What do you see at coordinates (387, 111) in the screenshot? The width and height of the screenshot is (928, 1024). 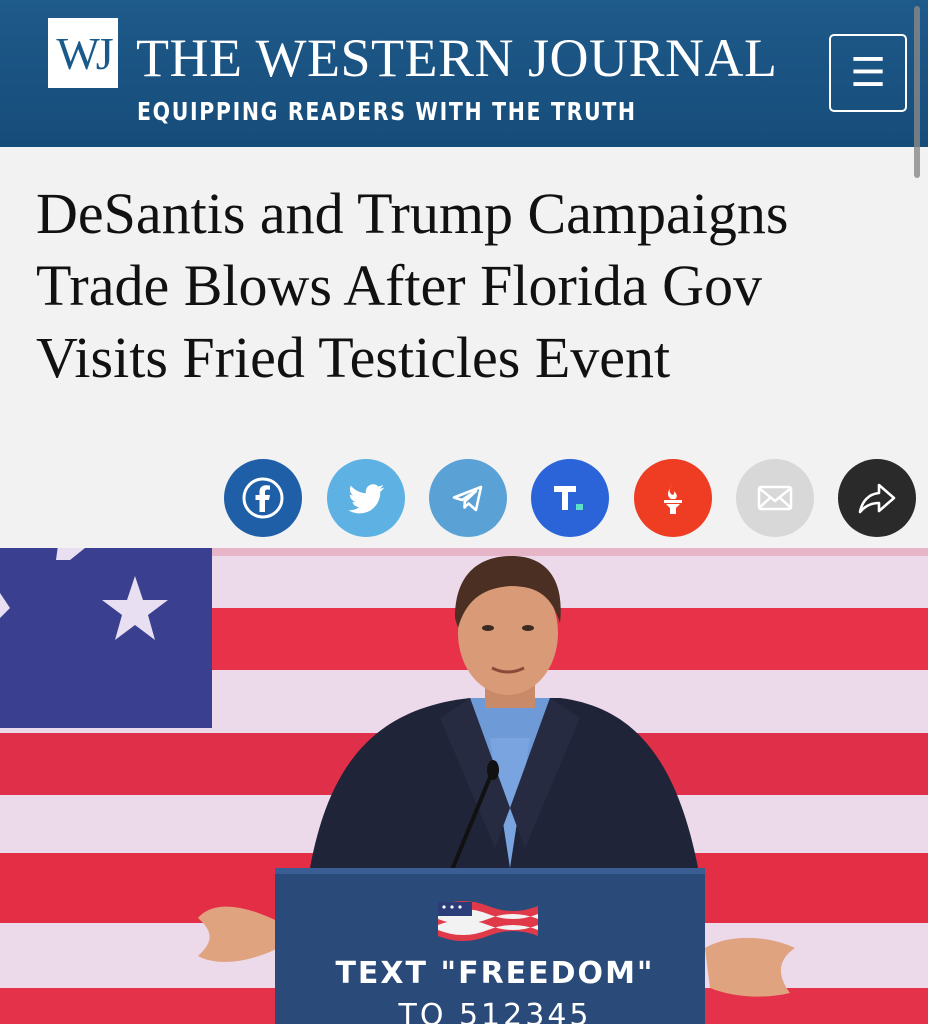 I see `site-tagline: EQUIPPING READERS WITH THE TRUTH` at bounding box center [387, 111].